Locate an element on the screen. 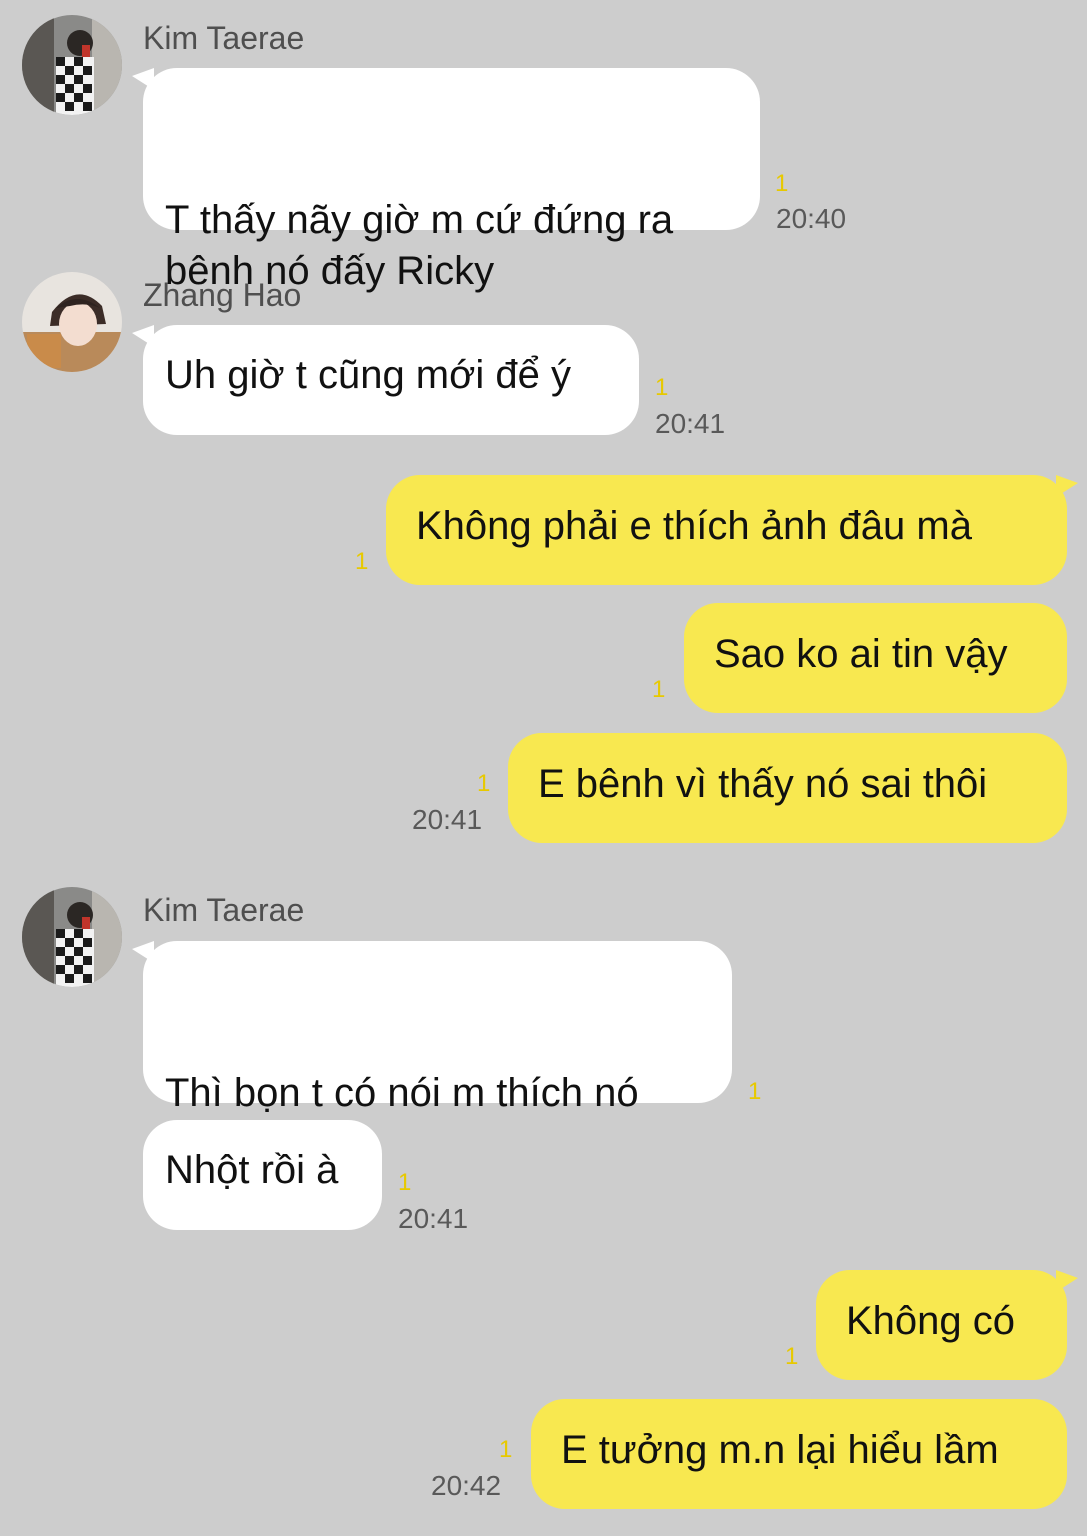 The image size is (1087, 1536). message-text: E bênh vì thấy nó sai thôi is located at coordinates (763, 784).